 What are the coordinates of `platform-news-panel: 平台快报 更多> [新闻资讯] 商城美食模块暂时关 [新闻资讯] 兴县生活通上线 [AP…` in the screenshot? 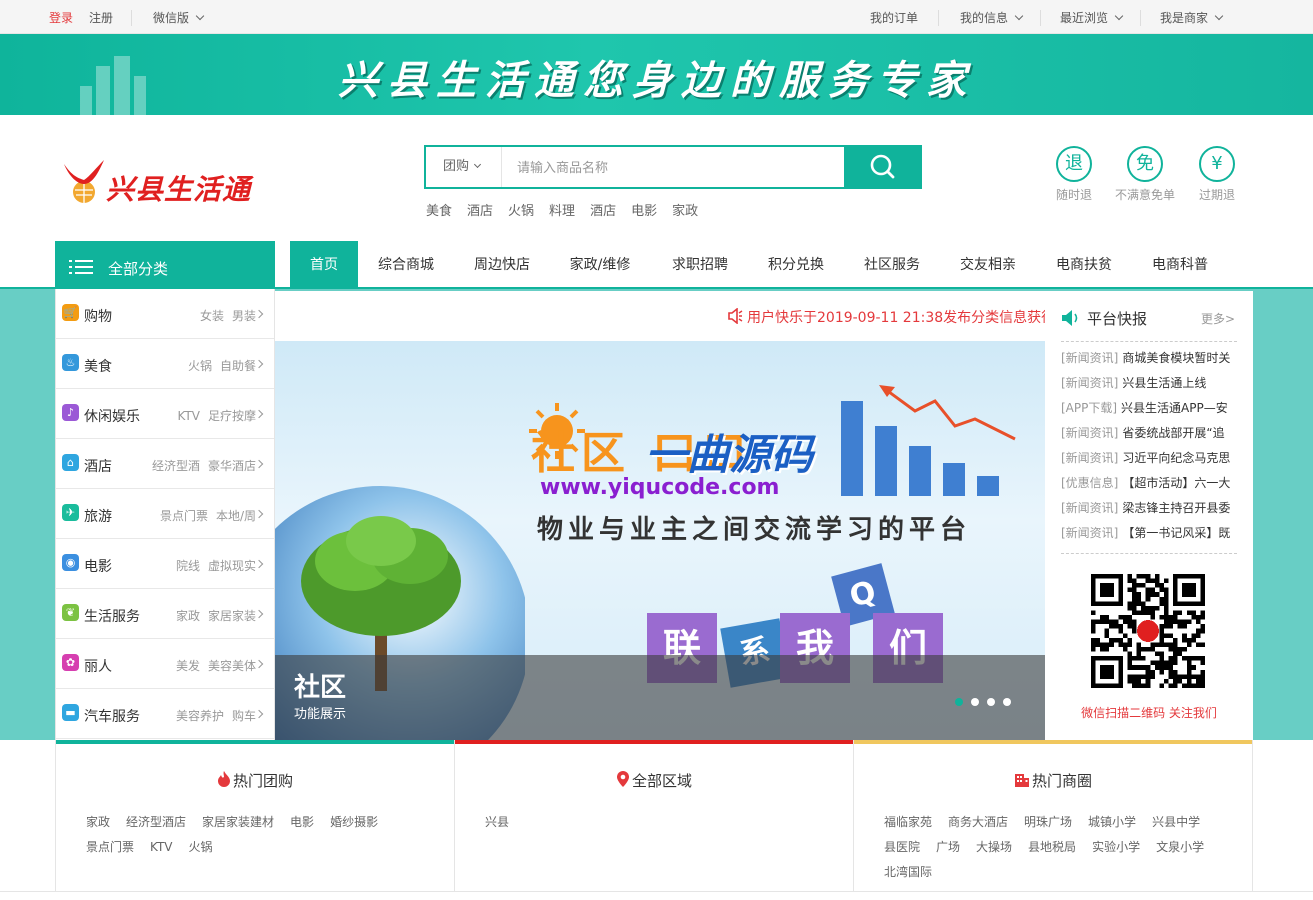 It's located at (1149, 515).